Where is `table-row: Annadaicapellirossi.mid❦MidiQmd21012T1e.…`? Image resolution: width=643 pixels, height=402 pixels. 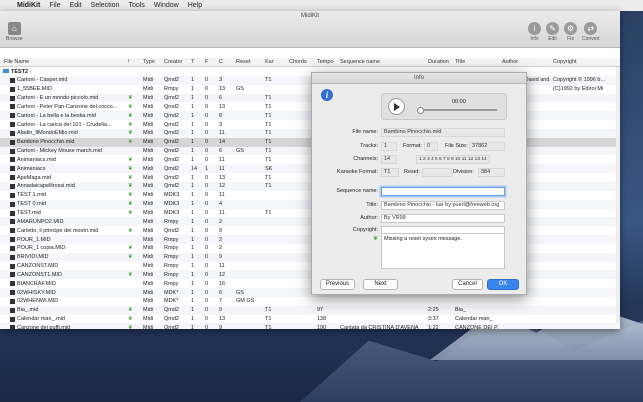
table-row: Annadaicapellirossi.mid❦MidiQmd21012T1e.… is located at coordinates (310, 186).